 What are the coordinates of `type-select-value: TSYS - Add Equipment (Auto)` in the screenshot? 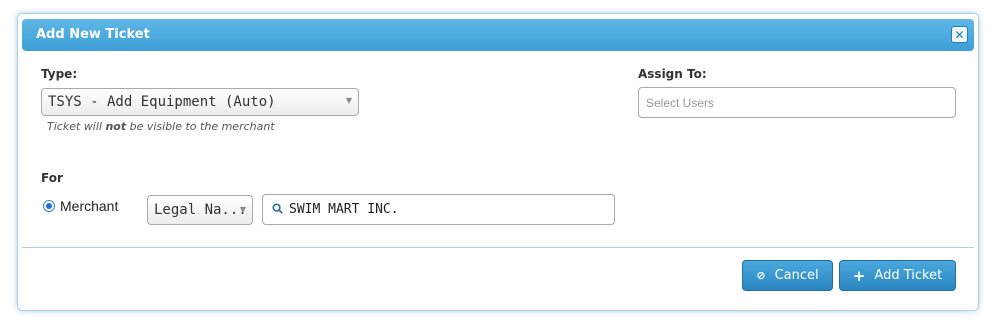 It's located at (162, 102).